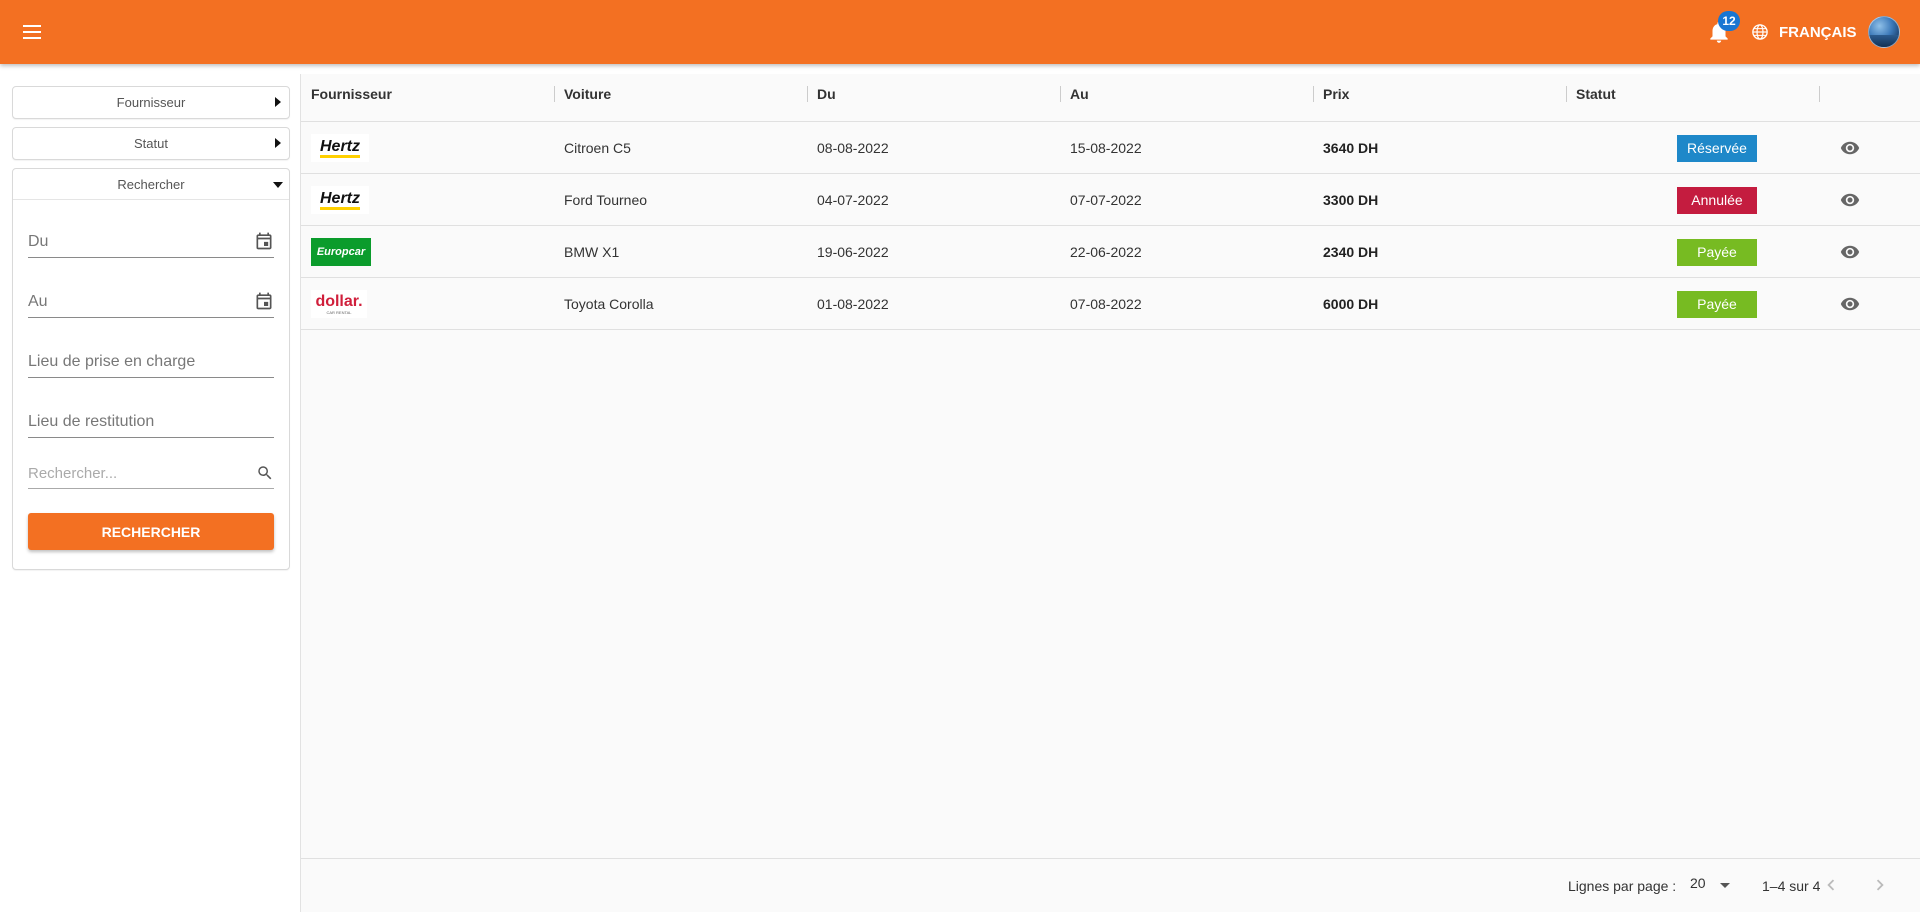  Describe the element at coordinates (597, 148) in the screenshot. I see `car-cell: Citroen C5` at that location.